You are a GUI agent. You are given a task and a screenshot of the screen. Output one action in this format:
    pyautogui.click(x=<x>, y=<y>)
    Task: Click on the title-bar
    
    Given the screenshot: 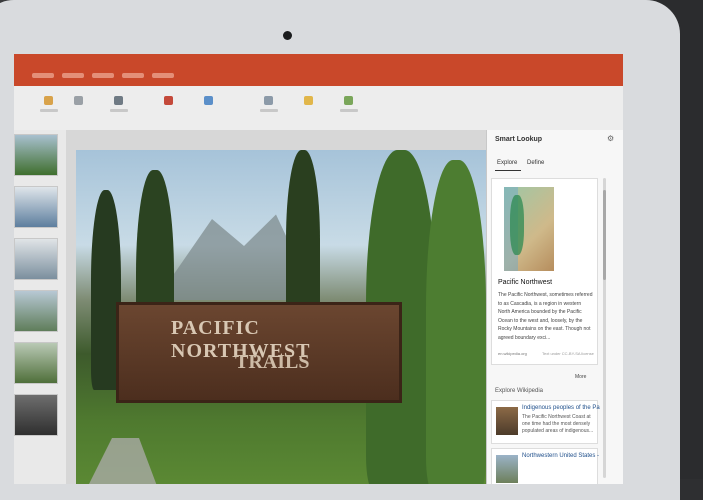 What is the action you would take?
    pyautogui.click(x=318, y=61)
    